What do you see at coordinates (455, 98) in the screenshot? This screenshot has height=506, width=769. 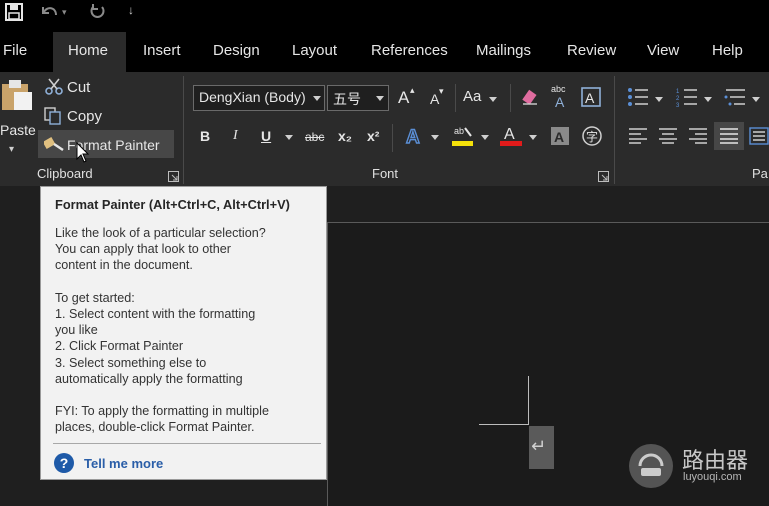 I see `font-separator` at bounding box center [455, 98].